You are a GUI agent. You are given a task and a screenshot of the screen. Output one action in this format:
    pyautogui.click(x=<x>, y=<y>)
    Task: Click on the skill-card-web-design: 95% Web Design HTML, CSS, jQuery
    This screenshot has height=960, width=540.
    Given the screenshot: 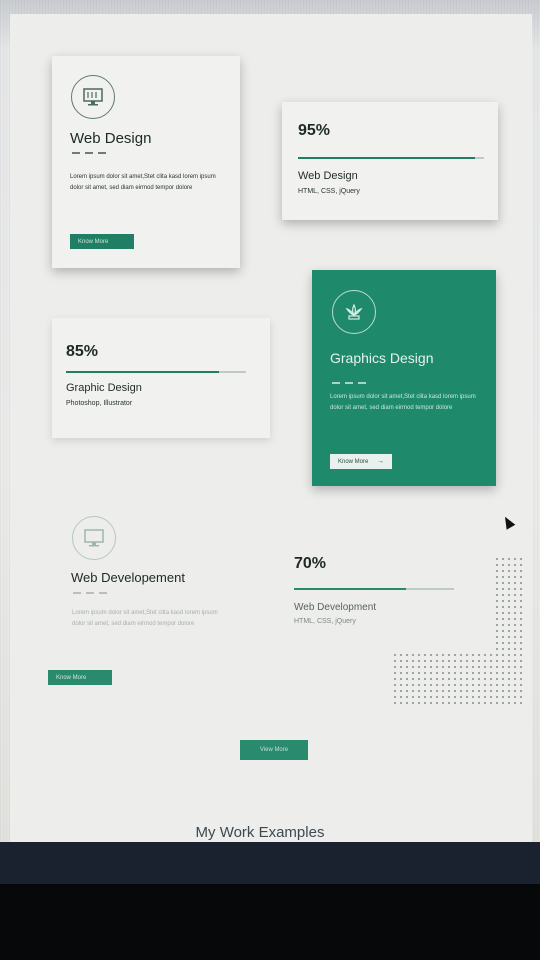 What is the action you would take?
    pyautogui.click(x=390, y=161)
    